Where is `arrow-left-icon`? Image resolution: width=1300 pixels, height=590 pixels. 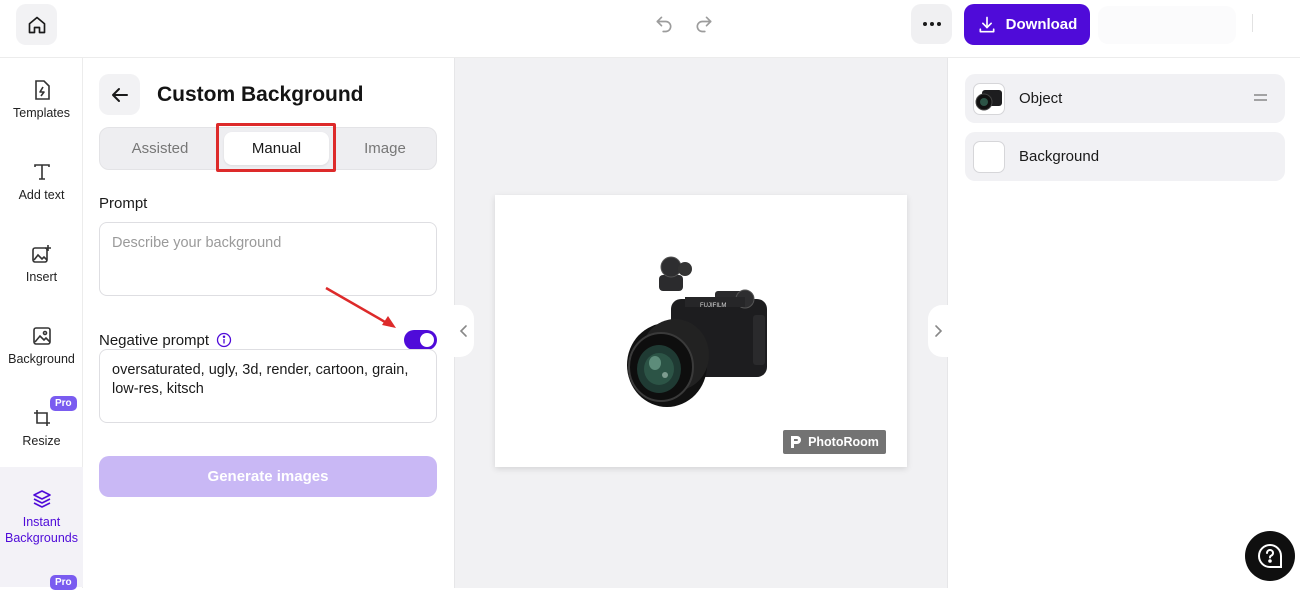 arrow-left-icon is located at coordinates (119, 94).